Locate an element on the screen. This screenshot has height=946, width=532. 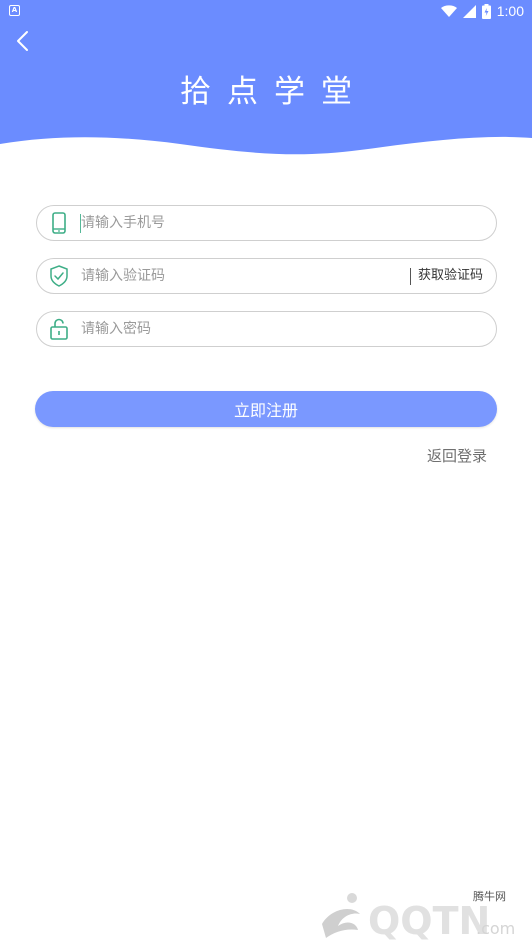
phone-icon is located at coordinates (59, 223).